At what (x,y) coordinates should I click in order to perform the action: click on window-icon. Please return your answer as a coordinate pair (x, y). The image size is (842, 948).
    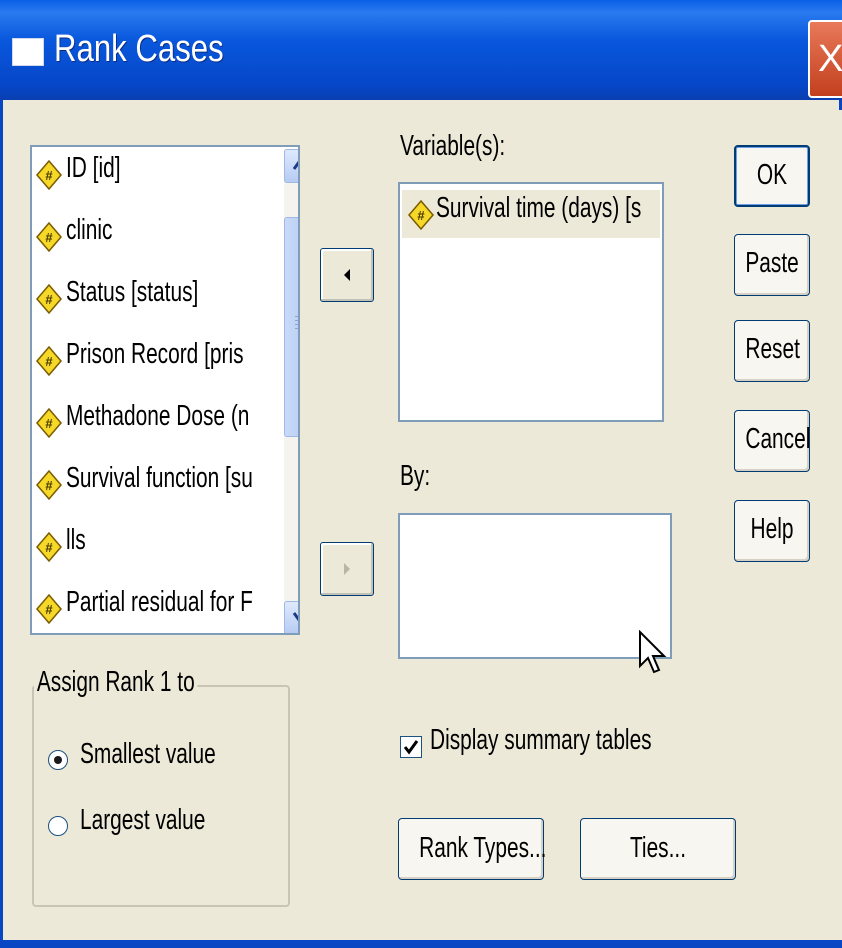
    Looking at the image, I should click on (28, 52).